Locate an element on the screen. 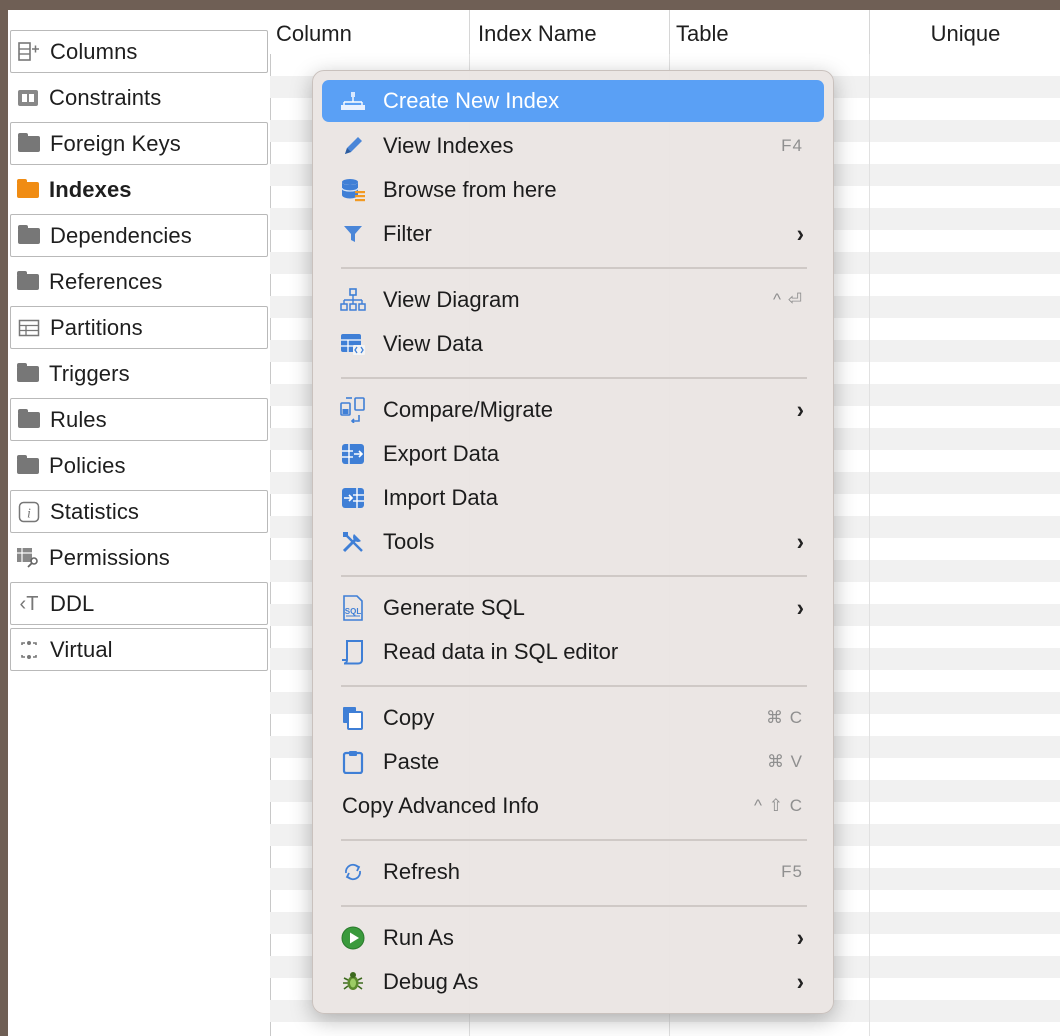 The width and height of the screenshot is (1060, 1036). menu-item-copy-advanced-info: Copy Advanced Info ^ ⇧ C is located at coordinates (573, 806).